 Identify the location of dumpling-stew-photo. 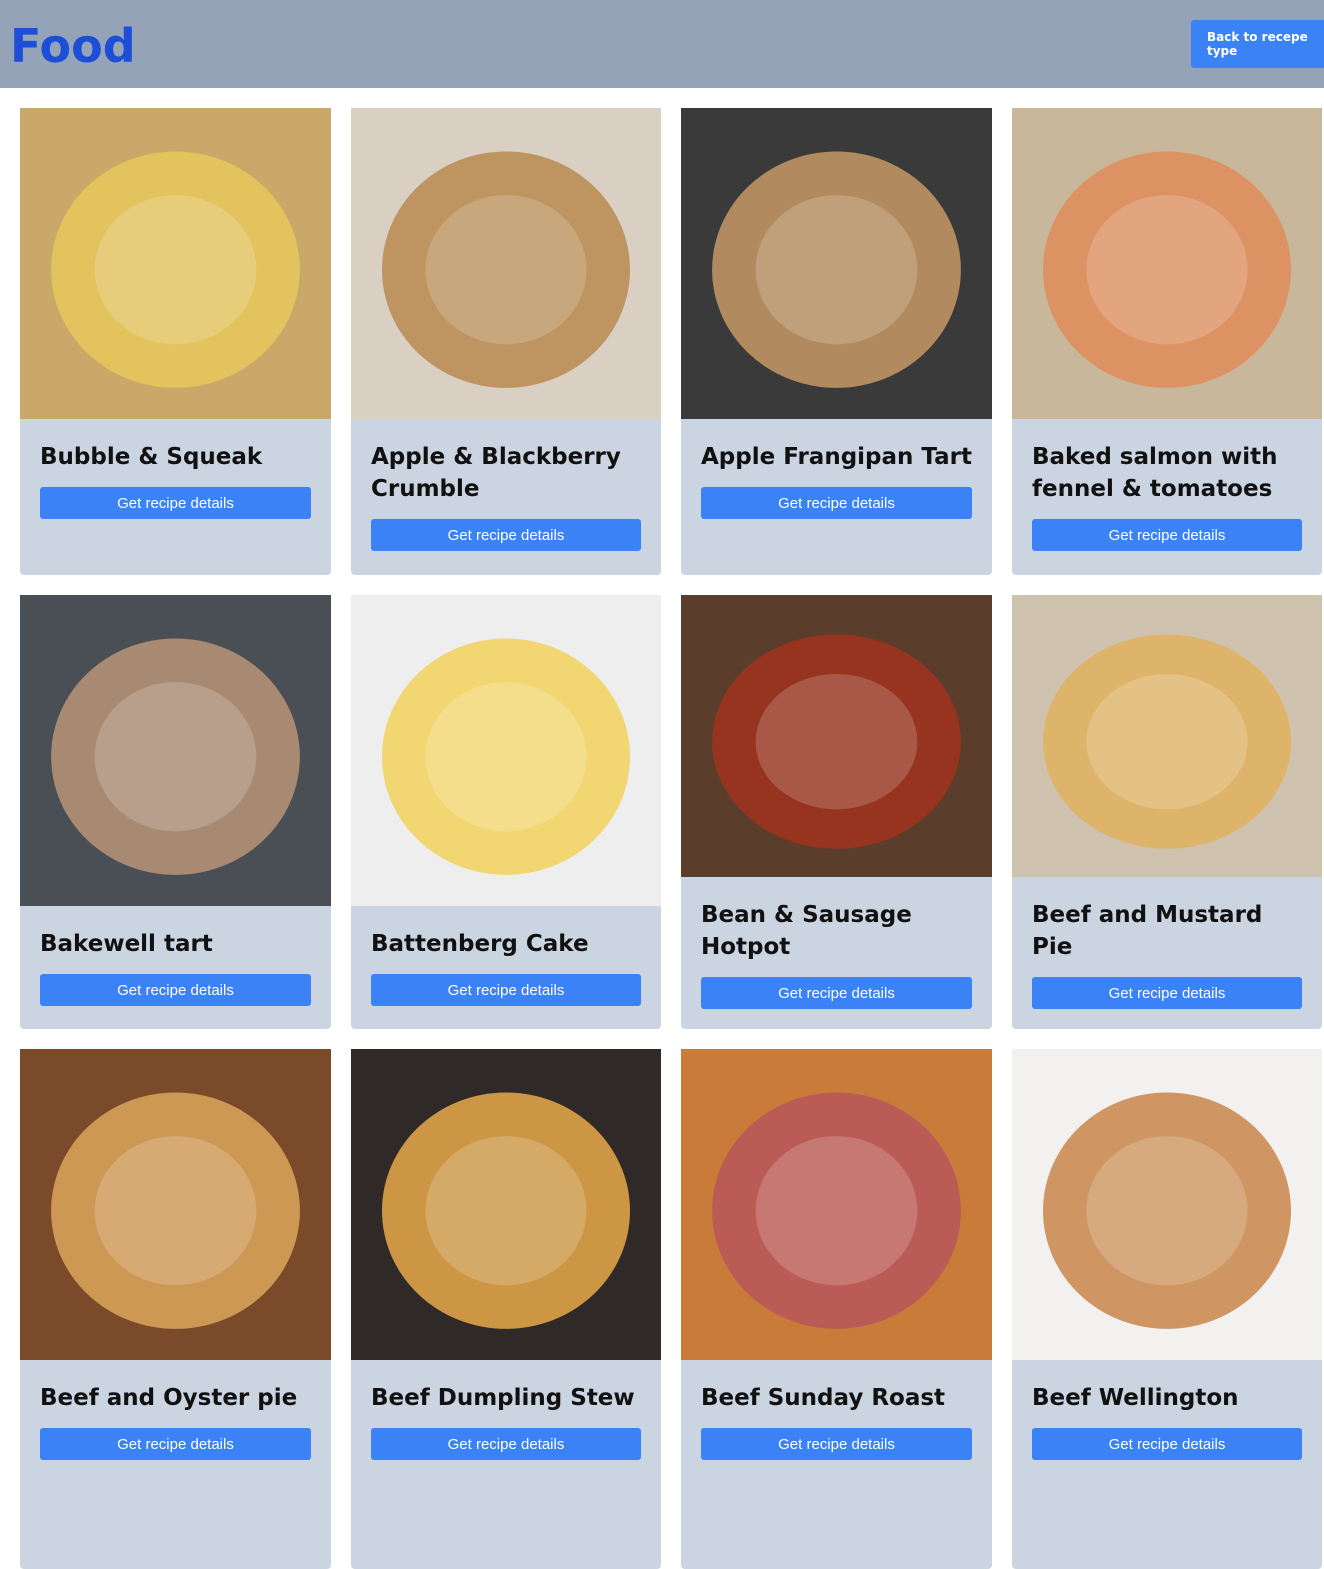
(506, 1204).